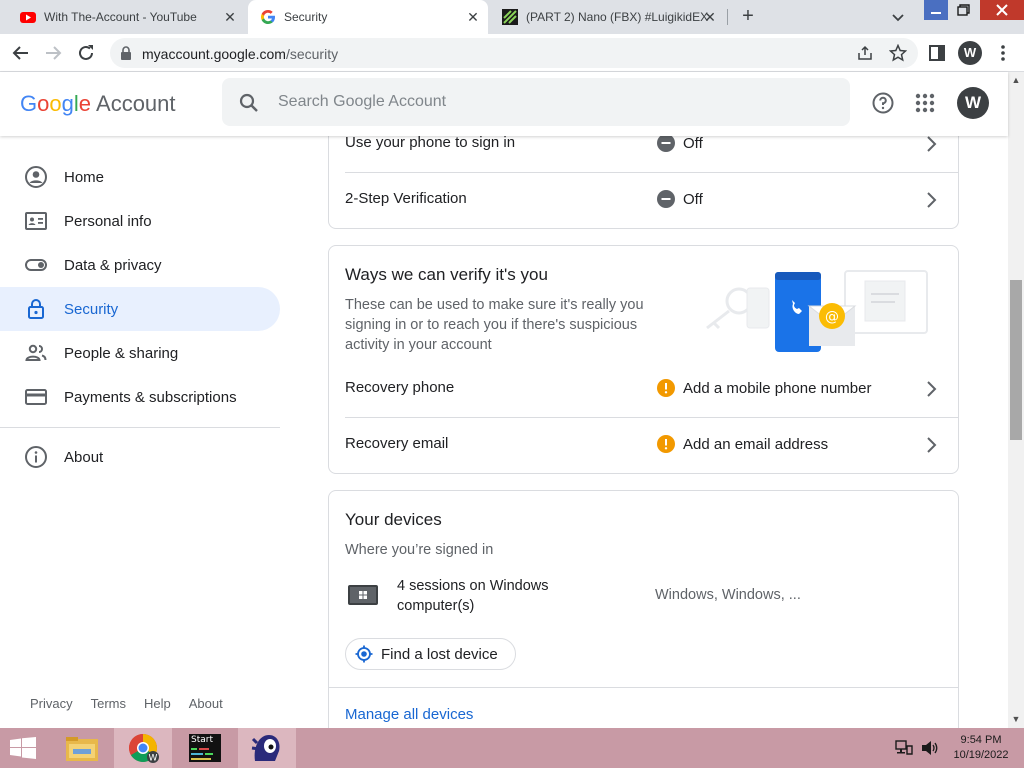  I want to click on google-g-icon, so click(268, 17).